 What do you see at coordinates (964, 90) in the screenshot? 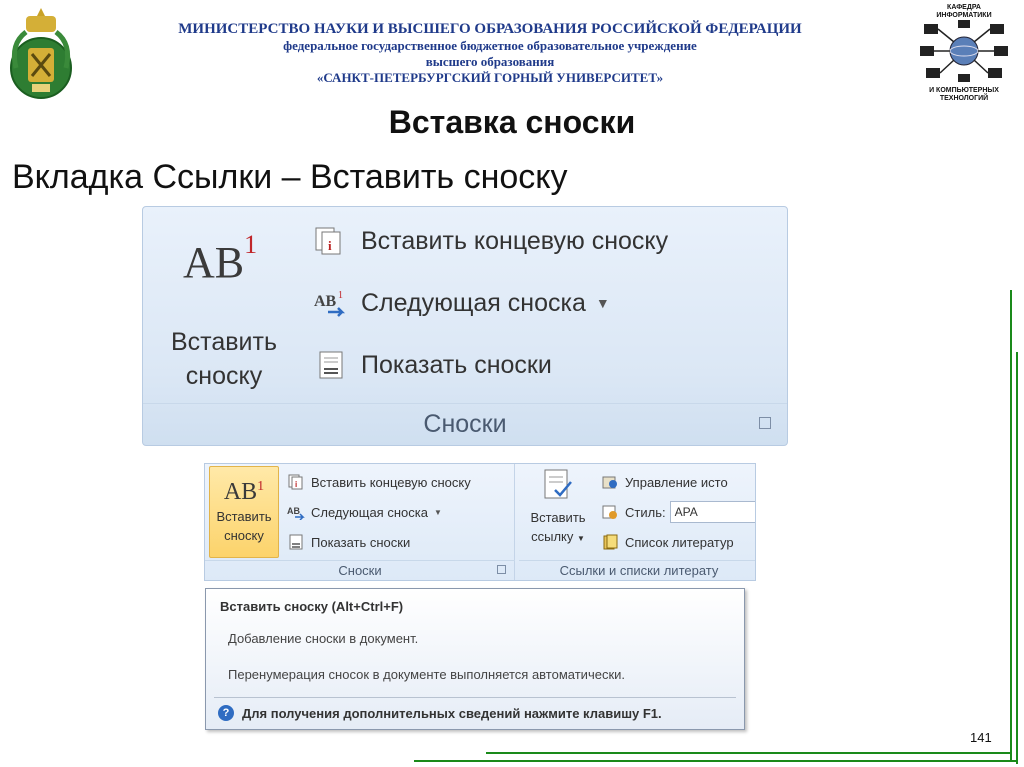
I see `dept-caption-3: И КОМПЬЮТЕРНЫХ` at bounding box center [964, 90].